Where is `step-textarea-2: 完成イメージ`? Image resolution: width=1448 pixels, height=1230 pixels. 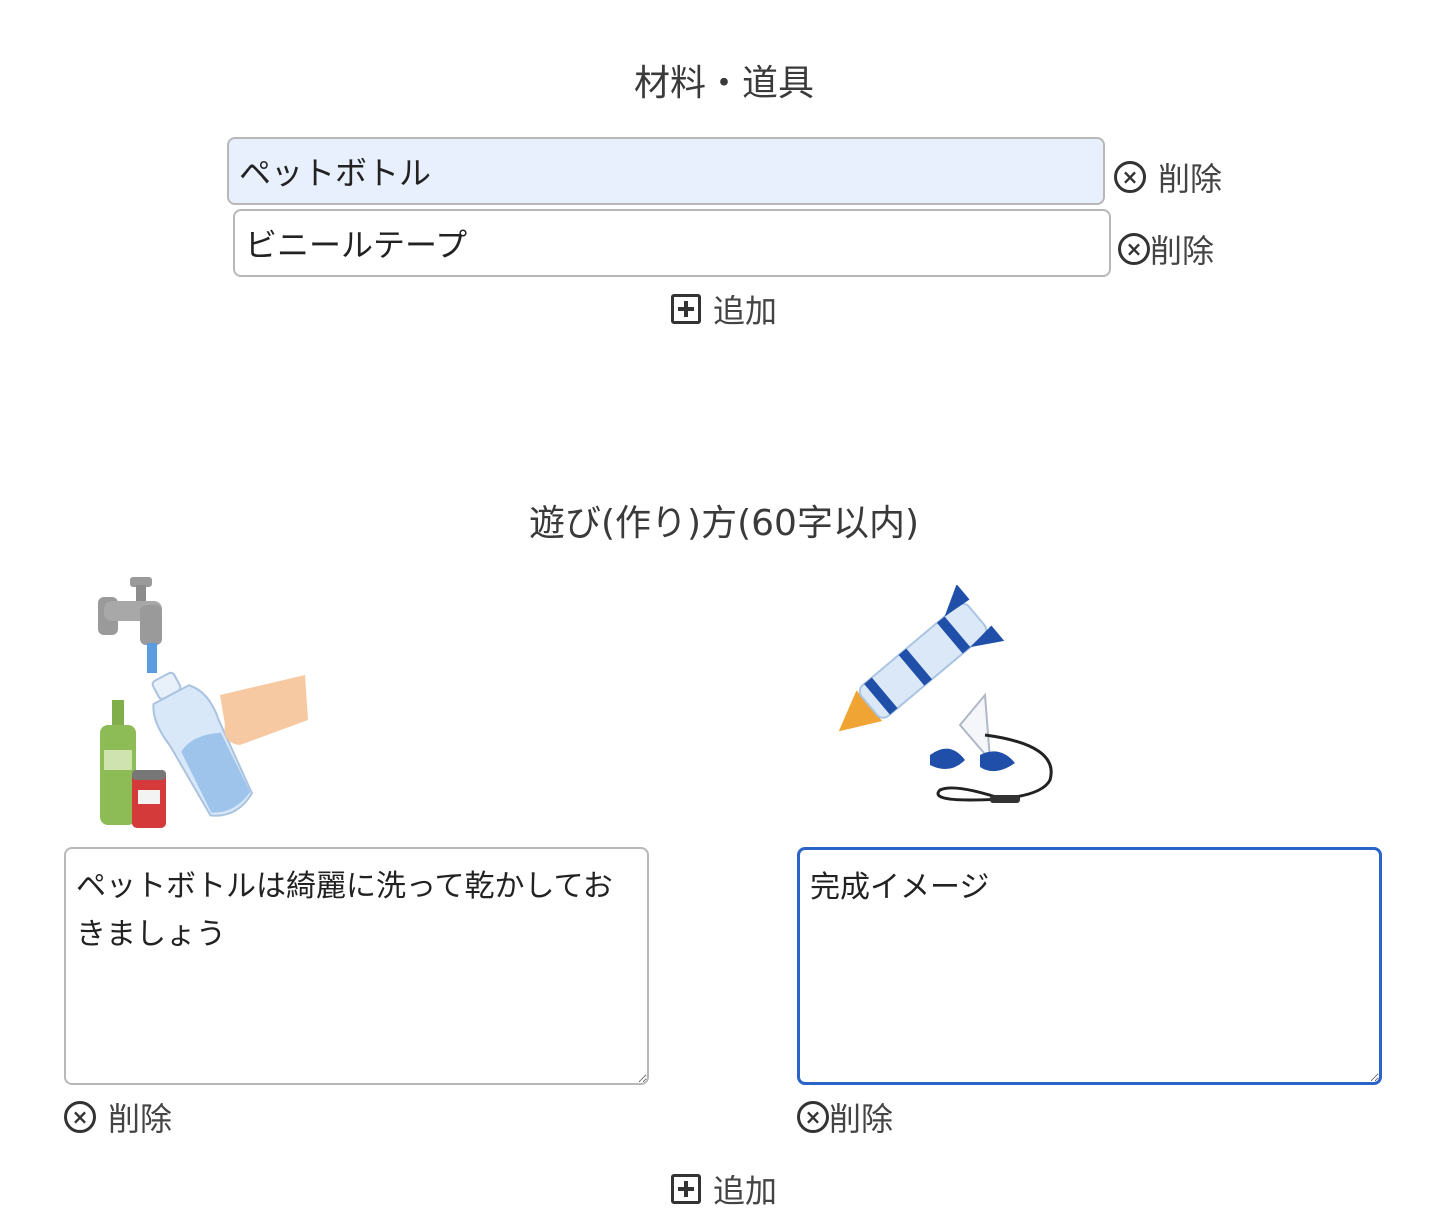 step-textarea-2: 完成イメージ is located at coordinates (1089, 966).